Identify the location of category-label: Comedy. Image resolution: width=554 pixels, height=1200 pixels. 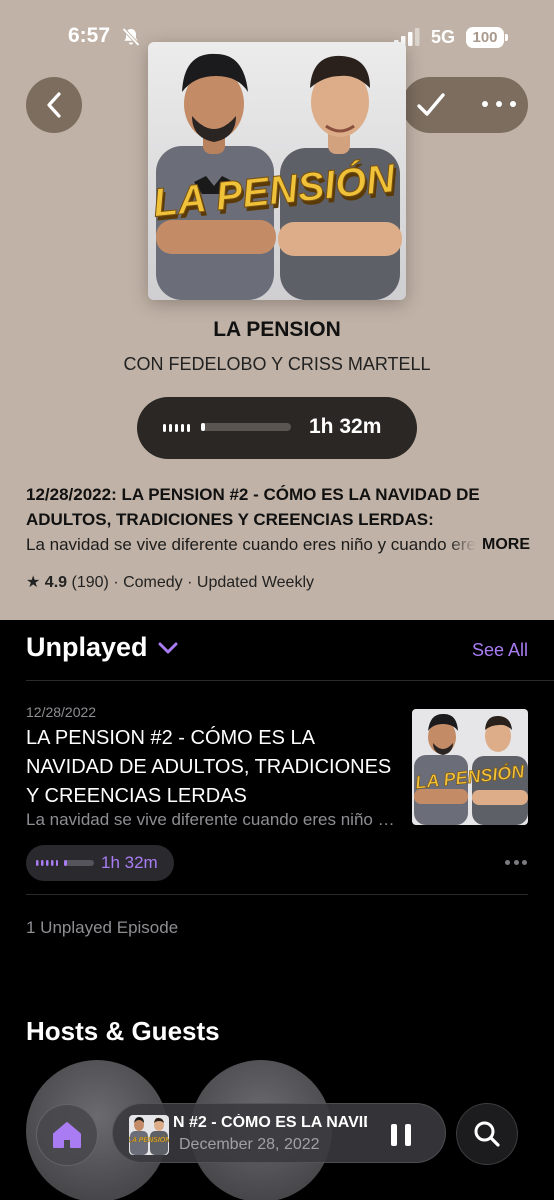
(153, 582).